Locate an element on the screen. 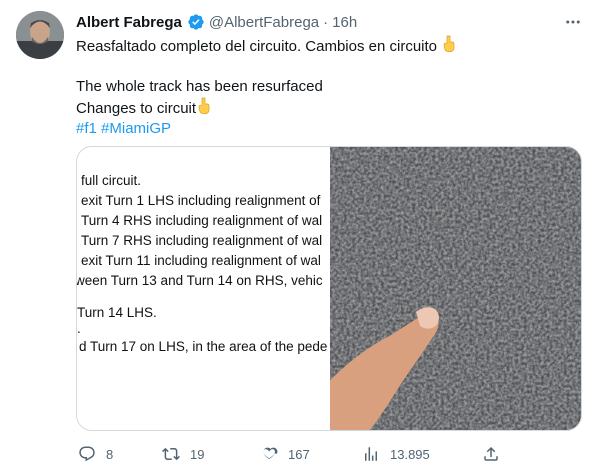  more-options-button is located at coordinates (573, 22).